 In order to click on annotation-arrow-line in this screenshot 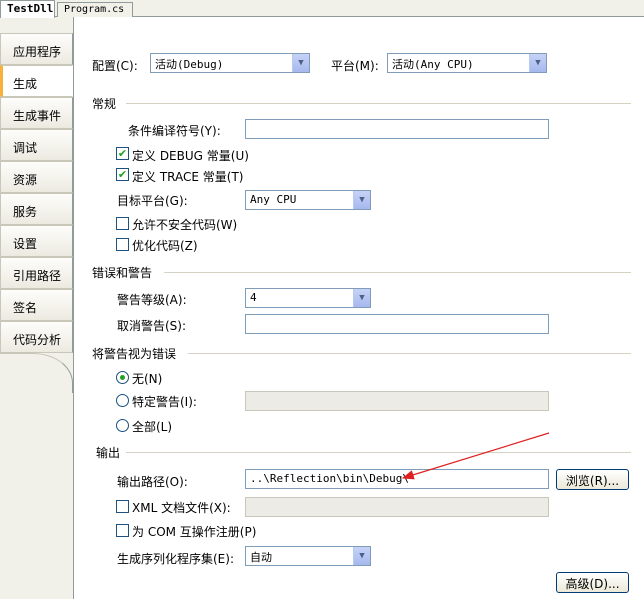, I will do `click(475, 456)`.